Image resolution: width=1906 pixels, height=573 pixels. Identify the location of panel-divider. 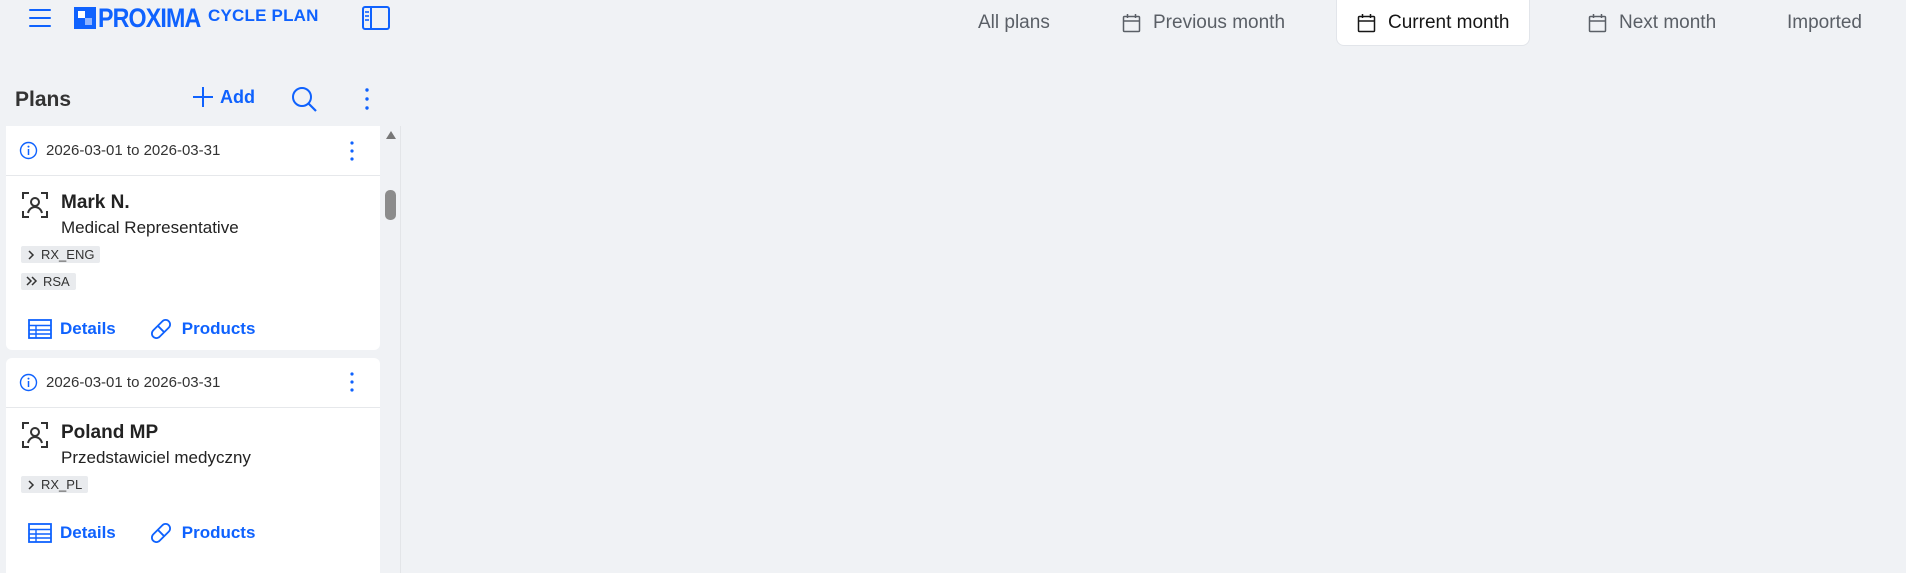
(400, 349).